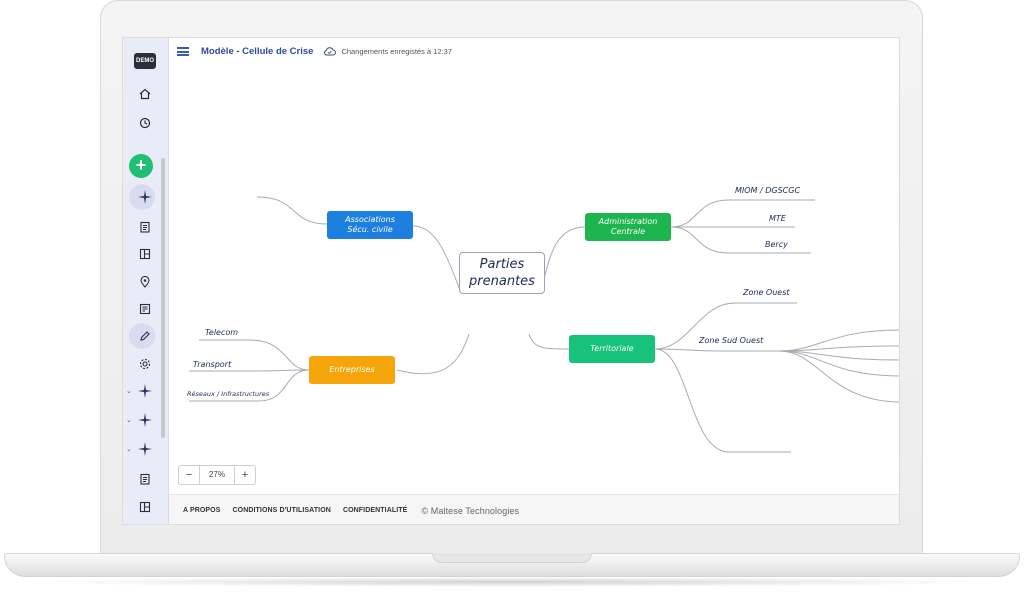 The height and width of the screenshot is (594, 1024). I want to click on connector-transport, so click(249, 370).